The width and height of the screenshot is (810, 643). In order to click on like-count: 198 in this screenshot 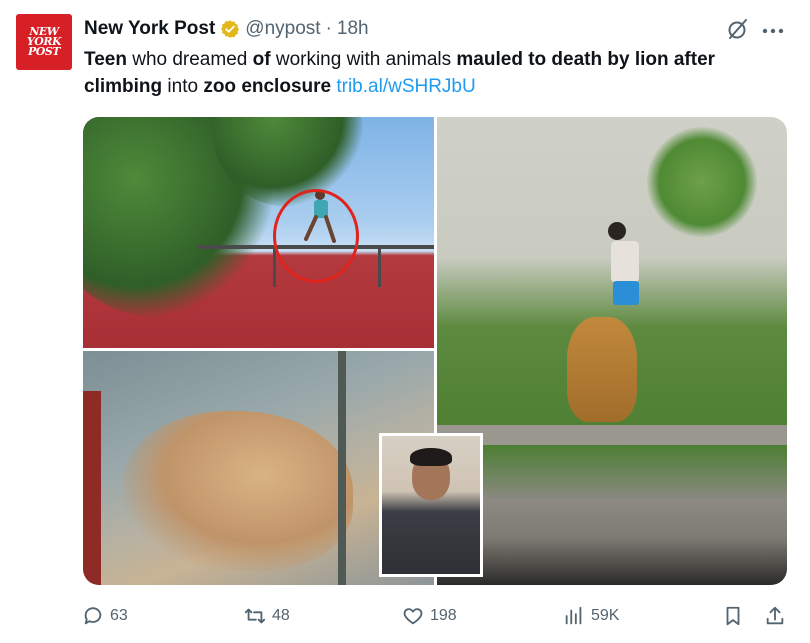, I will do `click(443, 615)`.